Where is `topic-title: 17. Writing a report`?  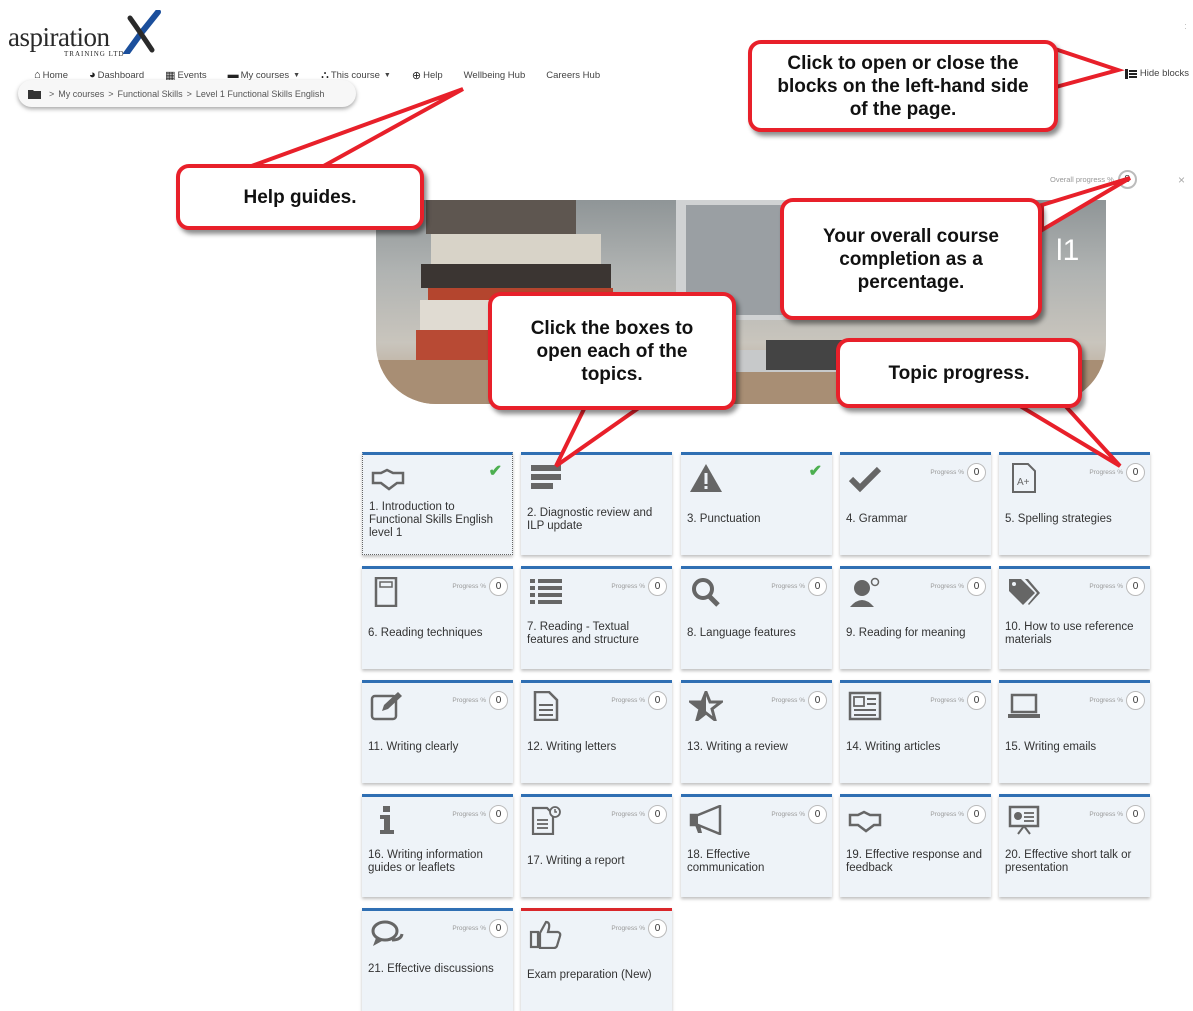 topic-title: 17. Writing a report is located at coordinates (576, 861).